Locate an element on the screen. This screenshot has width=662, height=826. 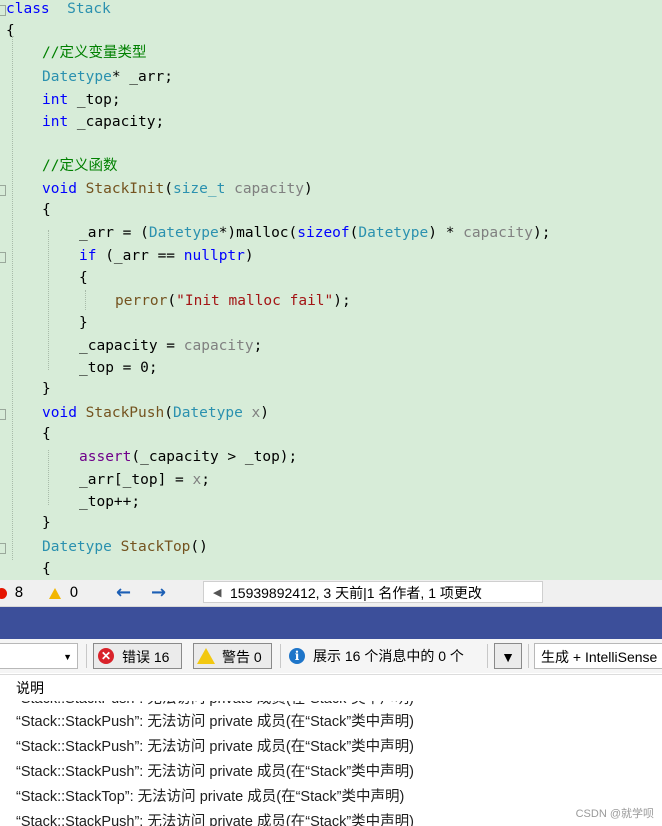
code-line: assert(_capacity > _top); is located at coordinates (188, 457).